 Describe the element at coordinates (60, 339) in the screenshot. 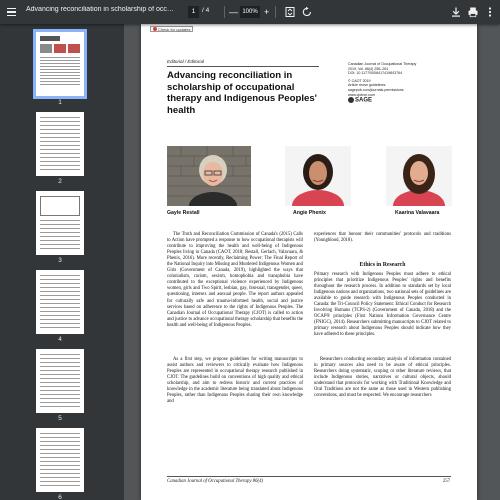

I see `page-thumbnail-number: 4` at that location.